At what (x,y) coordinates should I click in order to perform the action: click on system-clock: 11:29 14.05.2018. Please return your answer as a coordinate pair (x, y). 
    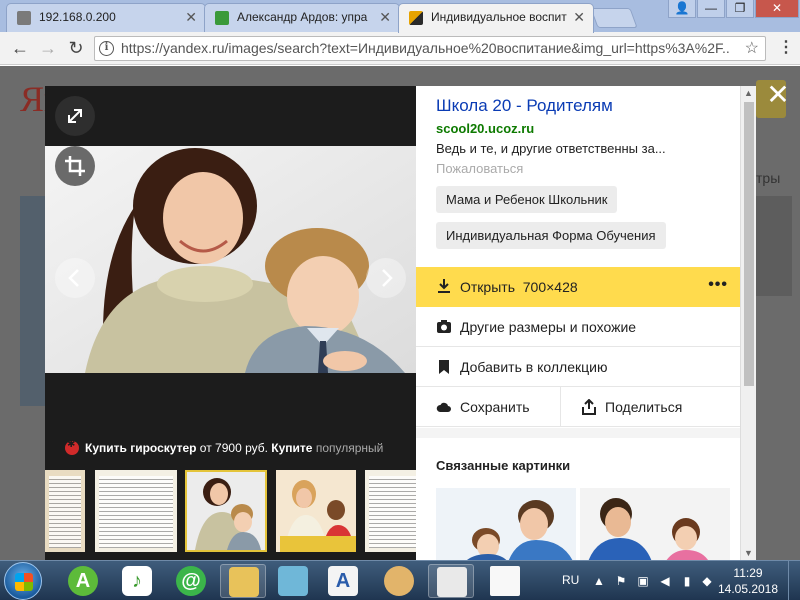
    Looking at the image, I should click on (748, 581).